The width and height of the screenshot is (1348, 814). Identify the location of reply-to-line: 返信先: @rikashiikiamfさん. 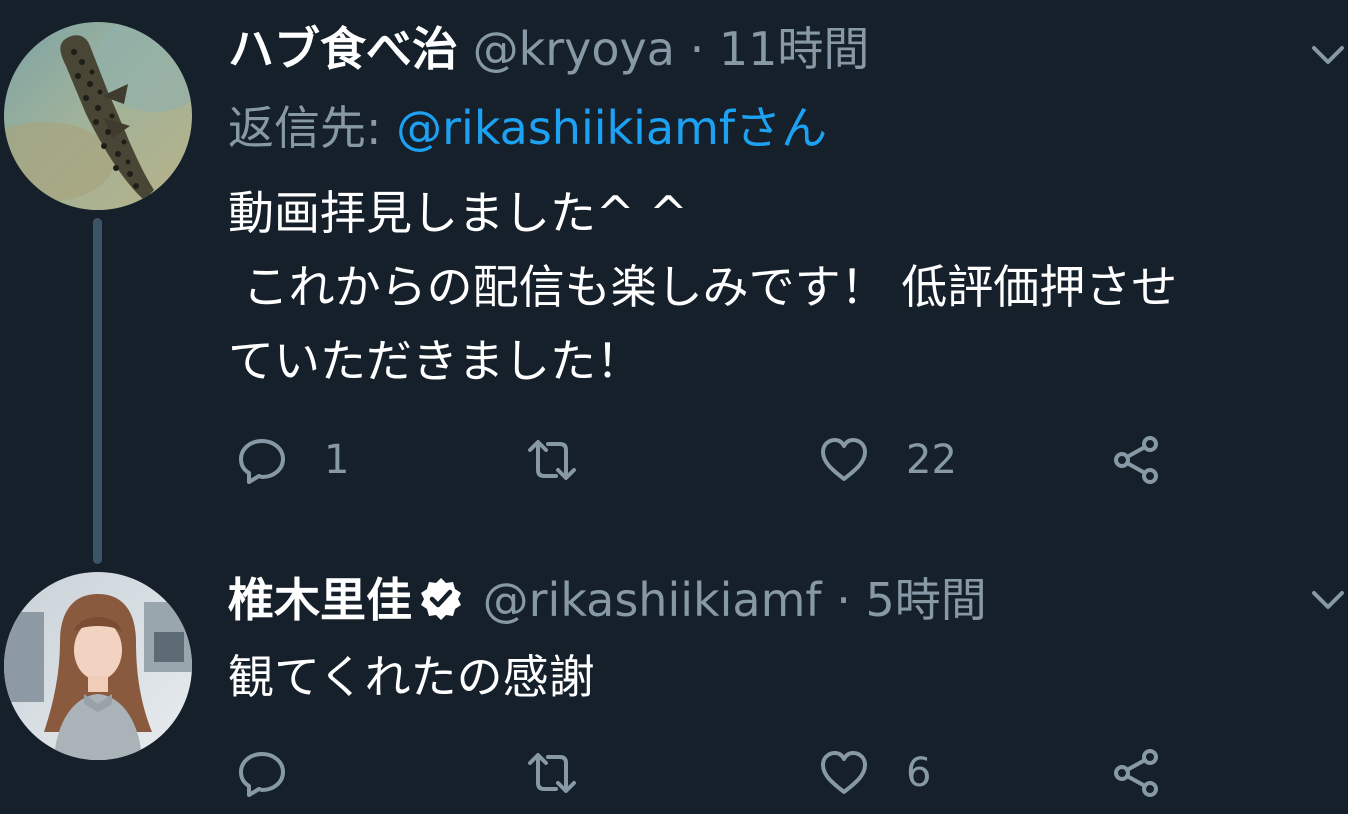
(527, 128).